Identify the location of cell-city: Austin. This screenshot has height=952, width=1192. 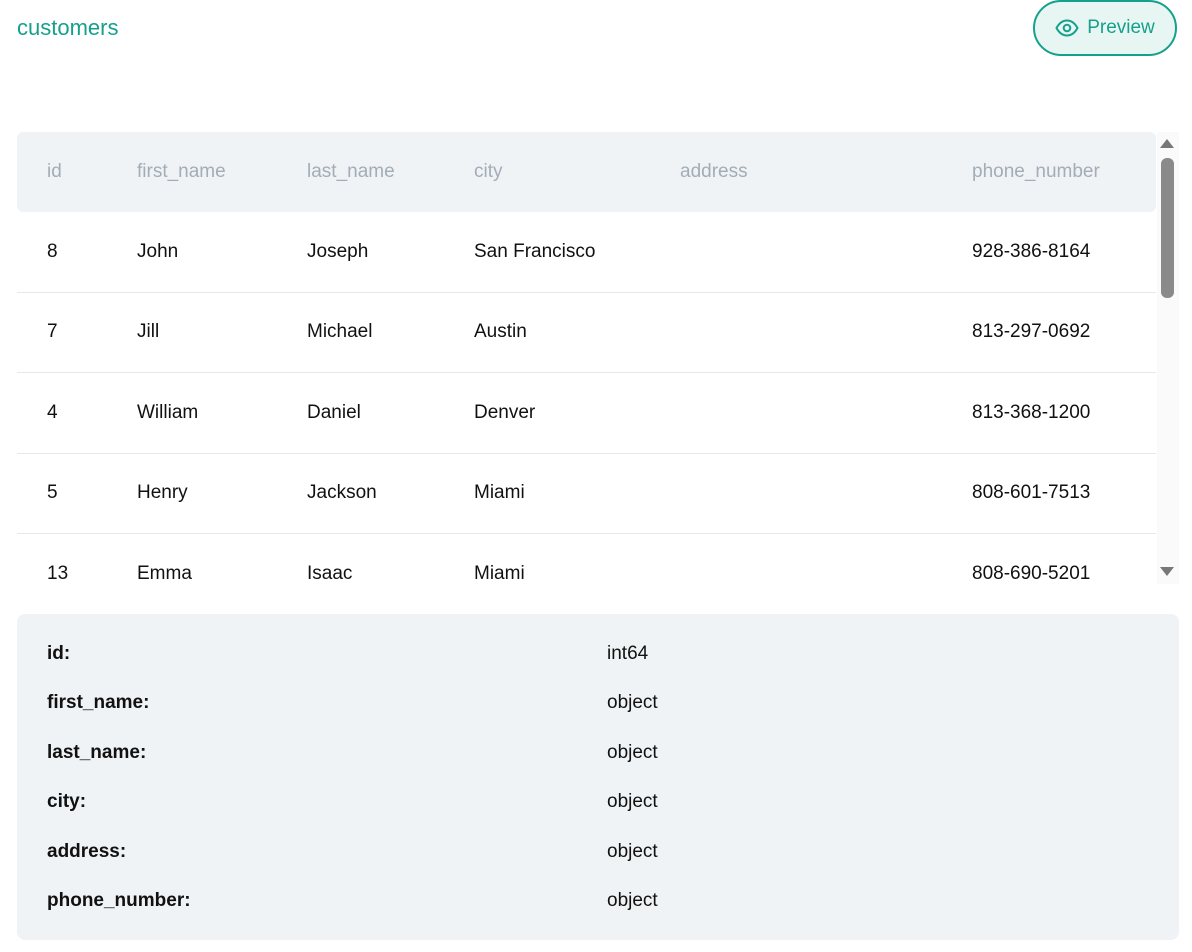
(500, 331).